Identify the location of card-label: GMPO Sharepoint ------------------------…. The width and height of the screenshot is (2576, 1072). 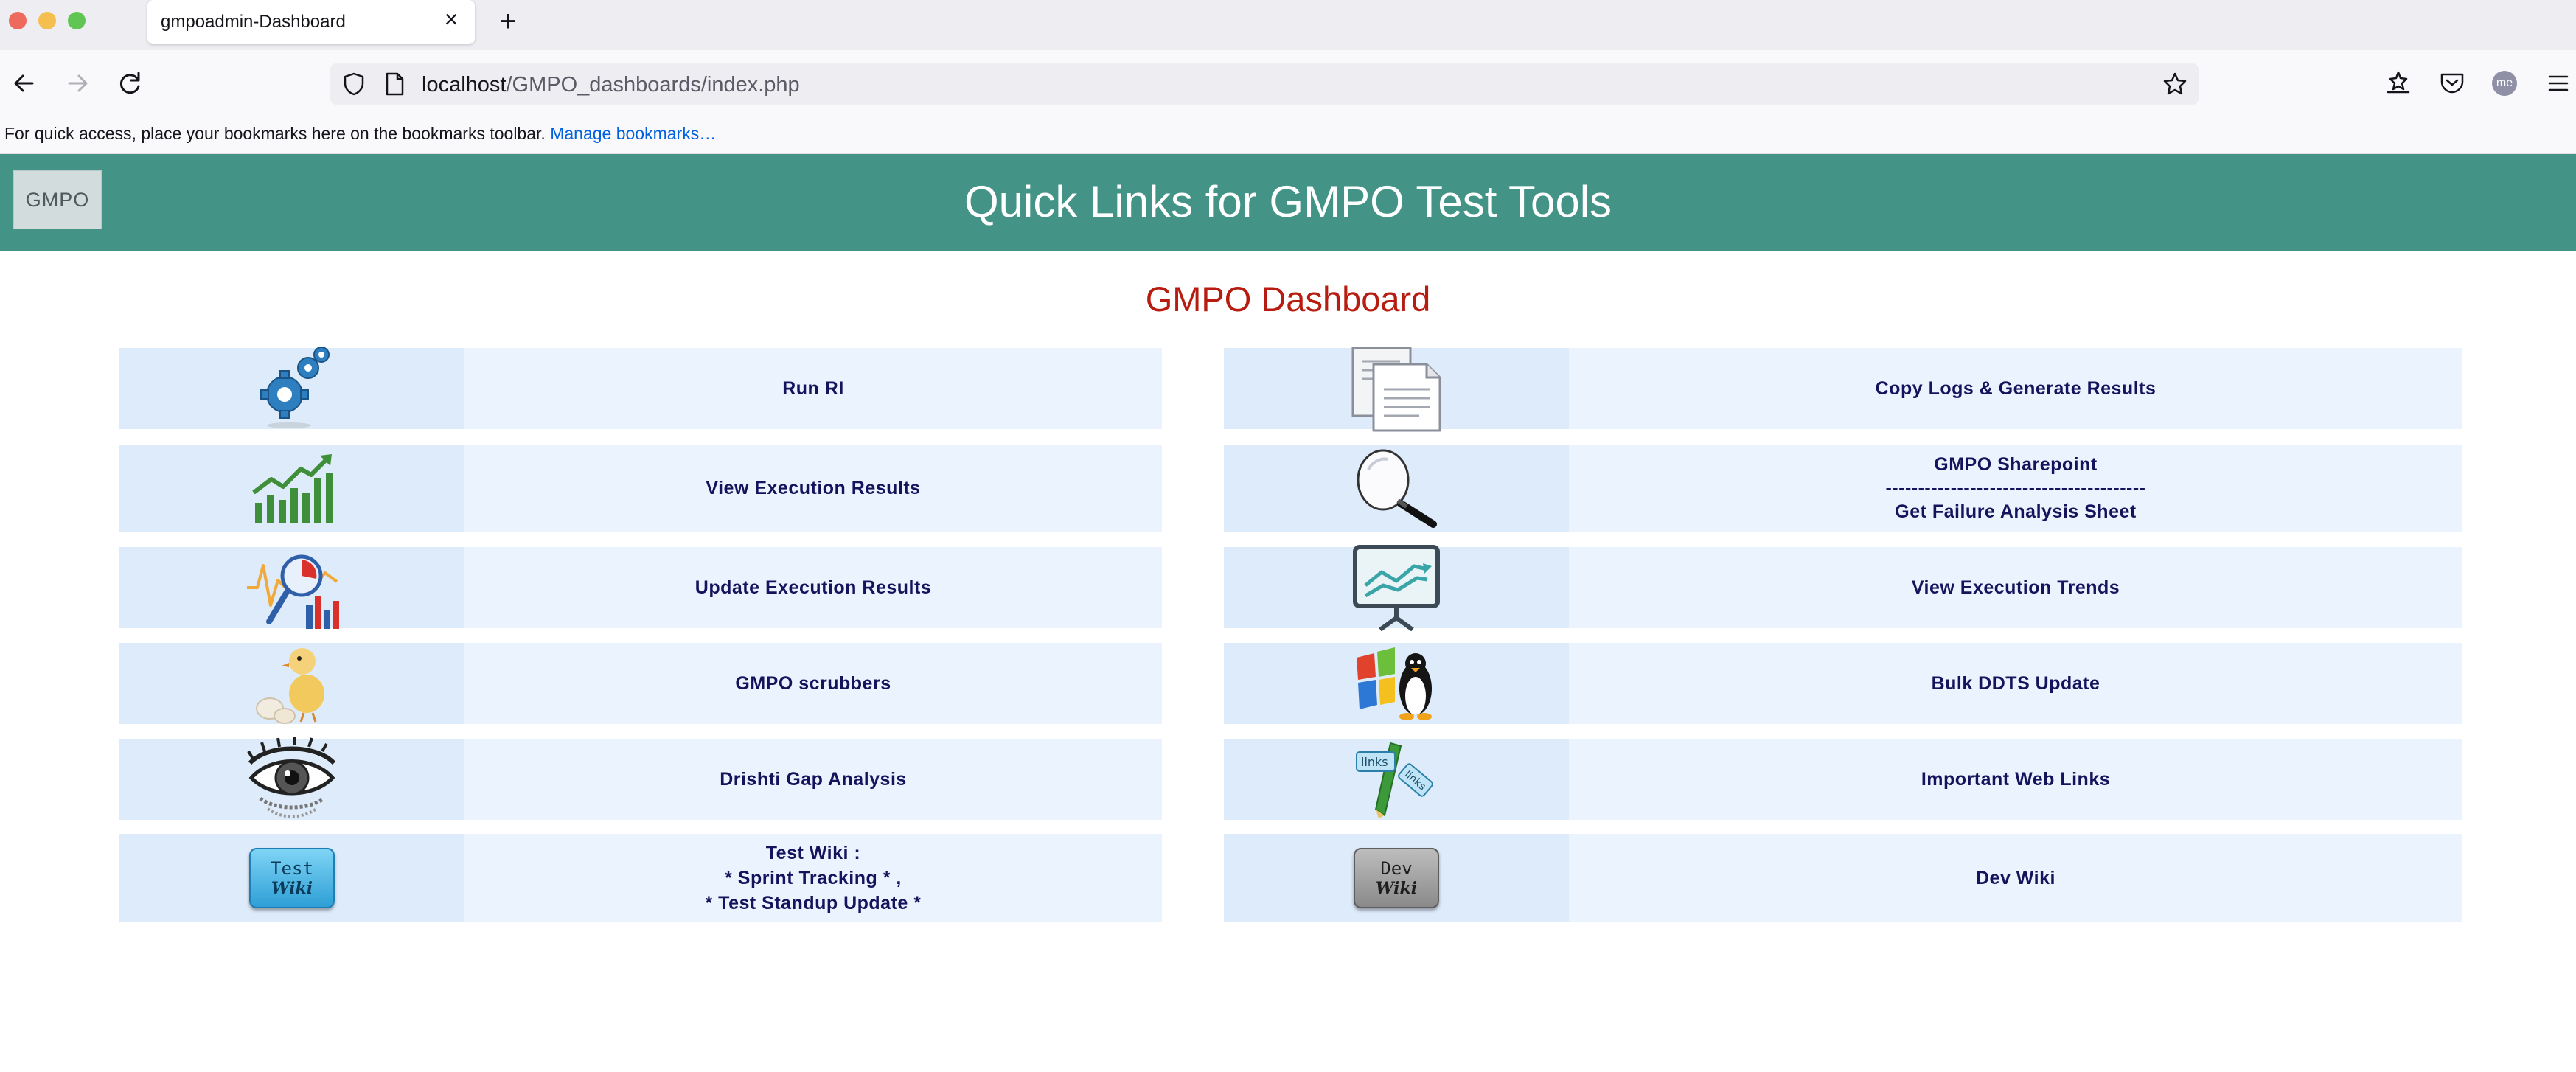
(2015, 488).